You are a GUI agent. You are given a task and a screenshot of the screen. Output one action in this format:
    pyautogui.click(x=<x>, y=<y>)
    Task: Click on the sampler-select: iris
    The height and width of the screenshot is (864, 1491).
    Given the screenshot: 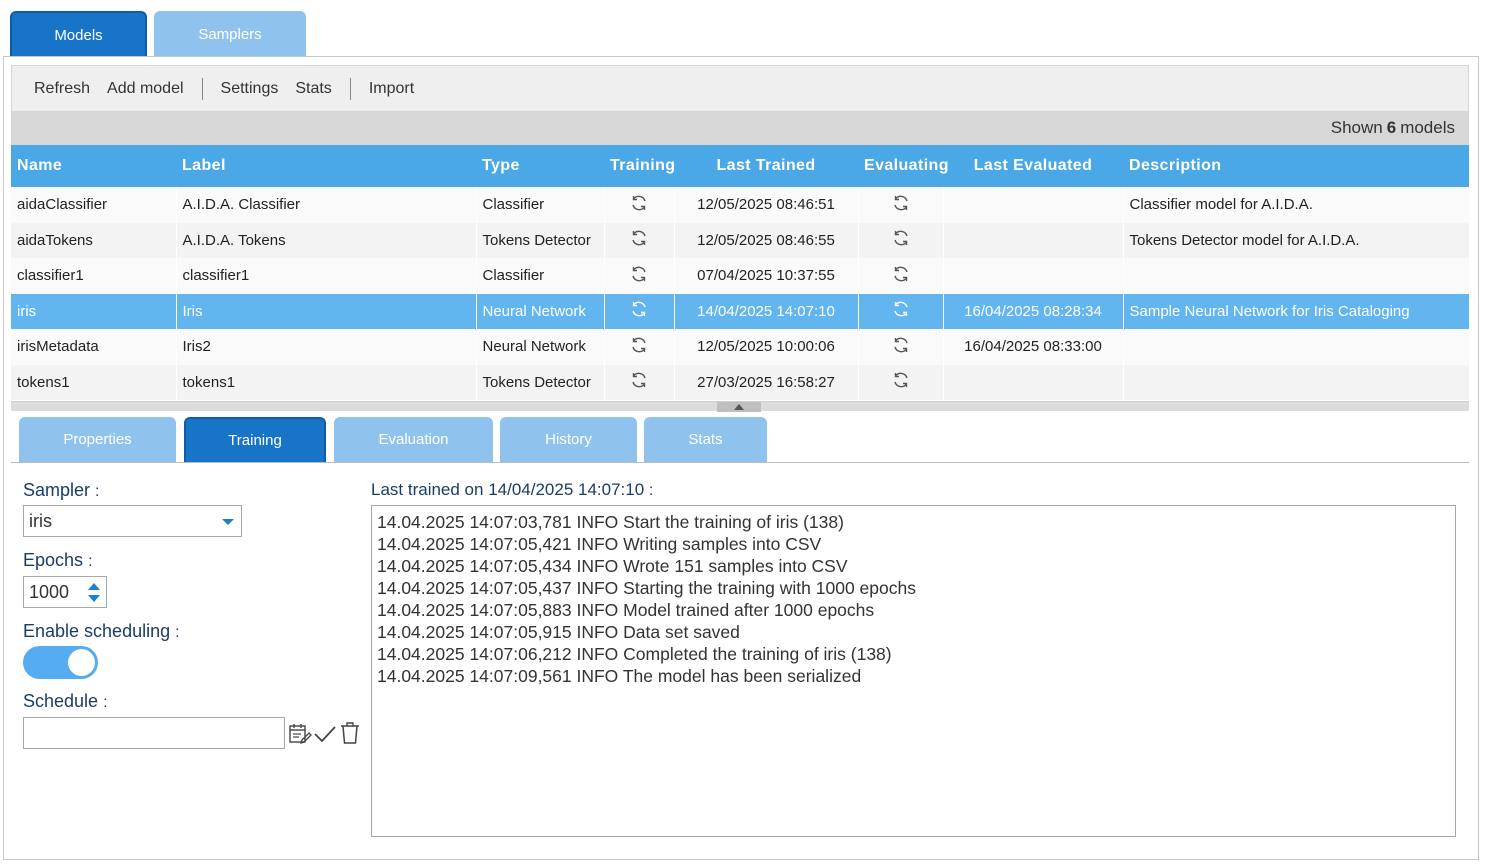 What is the action you would take?
    pyautogui.click(x=132, y=521)
    